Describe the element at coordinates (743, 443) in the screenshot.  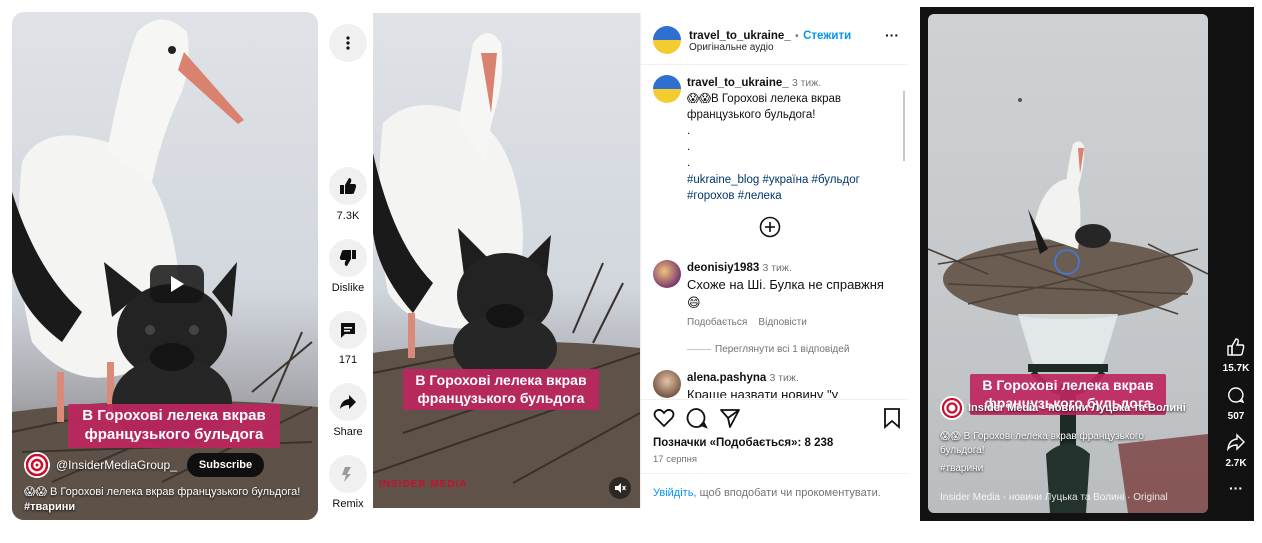
I see `likes-count: Позначки «Подобається»: 8 238` at that location.